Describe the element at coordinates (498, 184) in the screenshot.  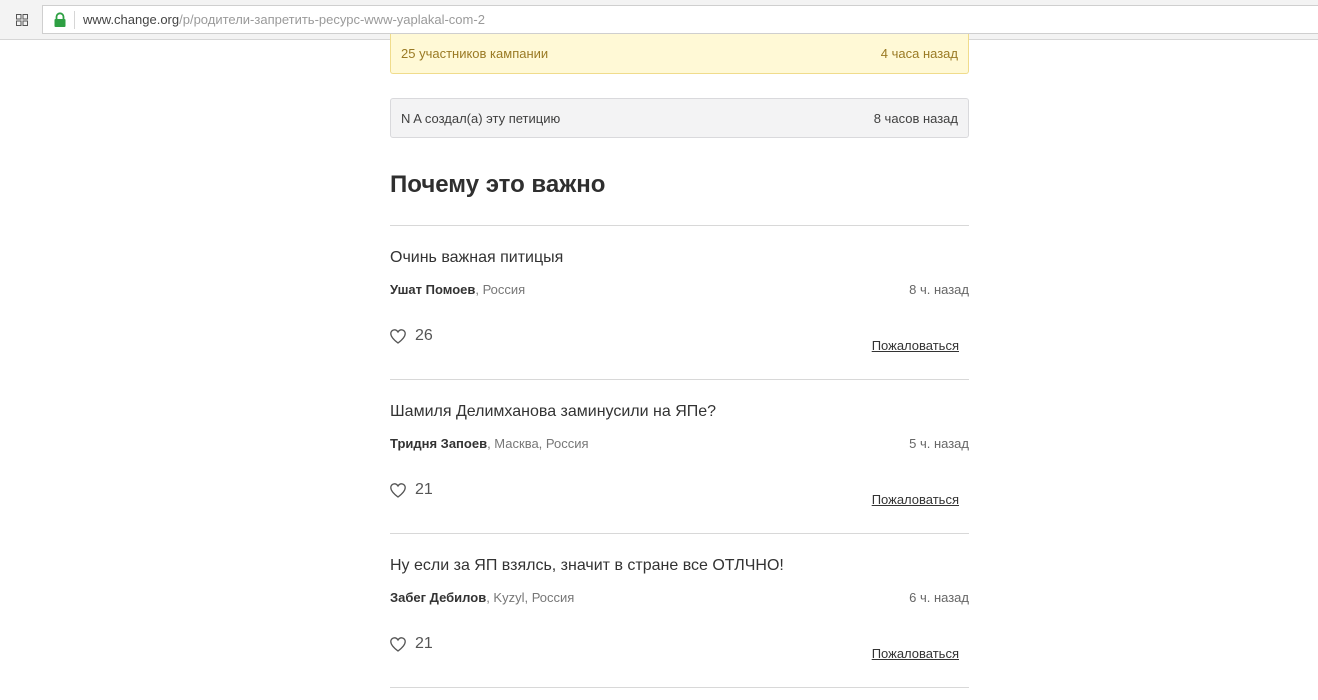
I see `section-heading: Почему это важно` at that location.